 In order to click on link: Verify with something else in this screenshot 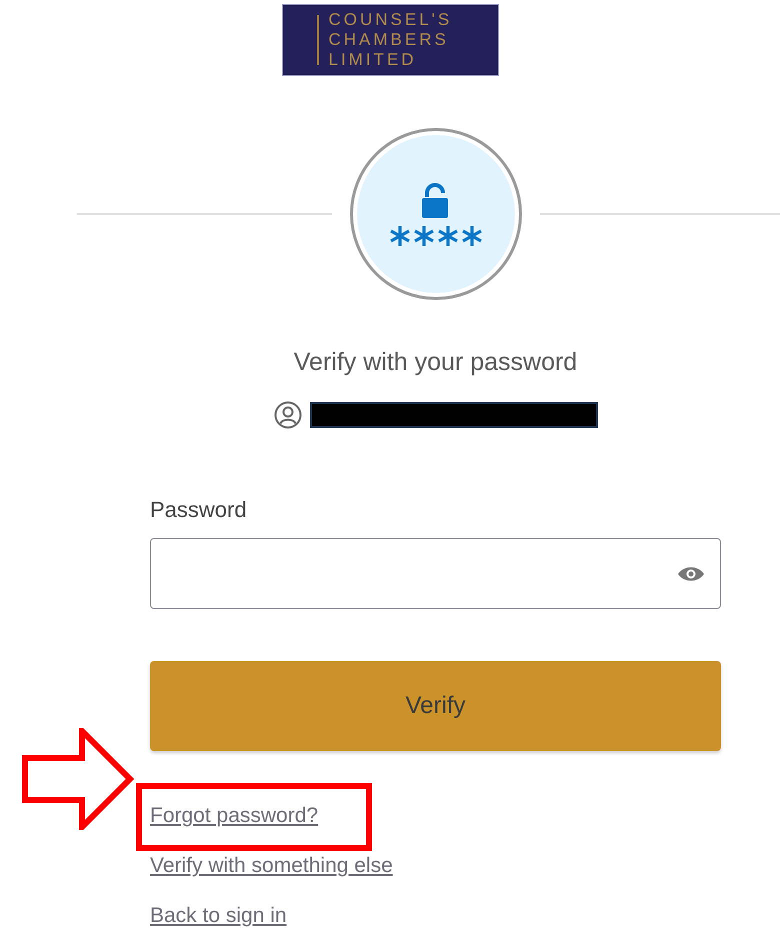, I will do `click(271, 866)`.